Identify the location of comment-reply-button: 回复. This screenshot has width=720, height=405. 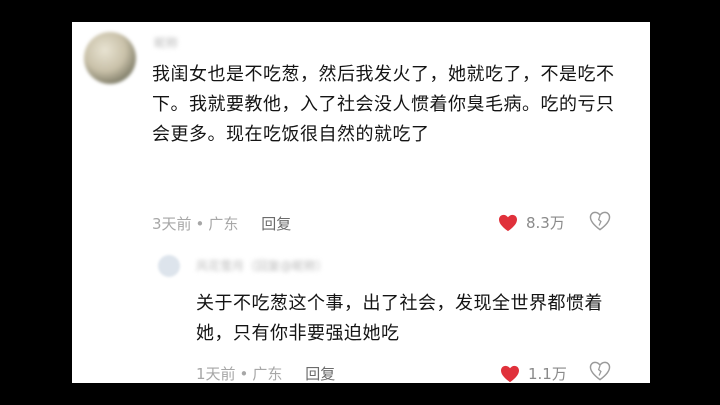
(276, 224).